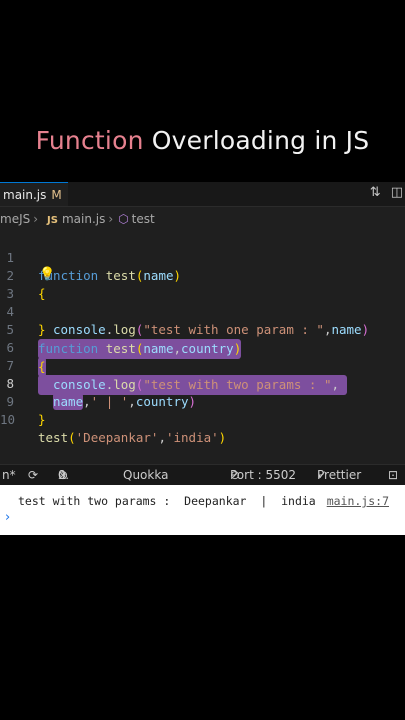  Describe the element at coordinates (89, 140) in the screenshot. I see `title-accent: Function` at that location.